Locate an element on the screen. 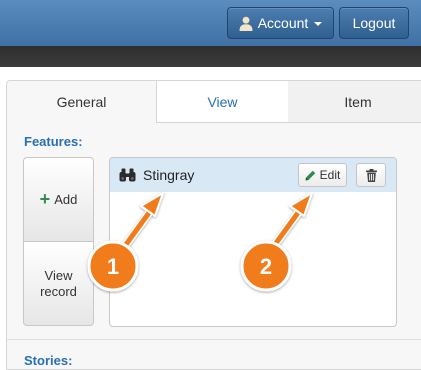 The image size is (421, 370). edit-label: Edit is located at coordinates (330, 175).